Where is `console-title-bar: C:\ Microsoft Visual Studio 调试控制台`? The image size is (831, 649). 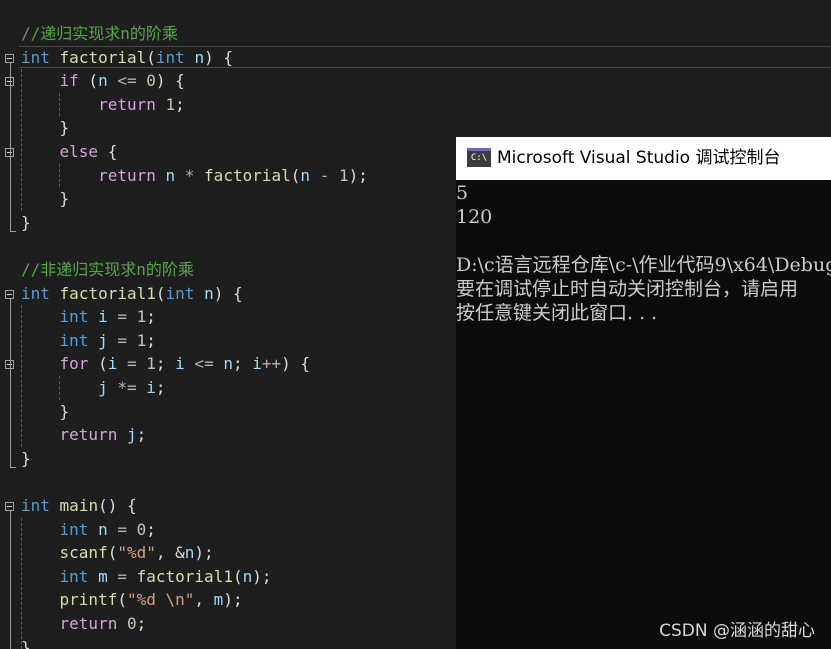 console-title-bar: C:\ Microsoft Visual Studio 调试控制台 is located at coordinates (643, 158).